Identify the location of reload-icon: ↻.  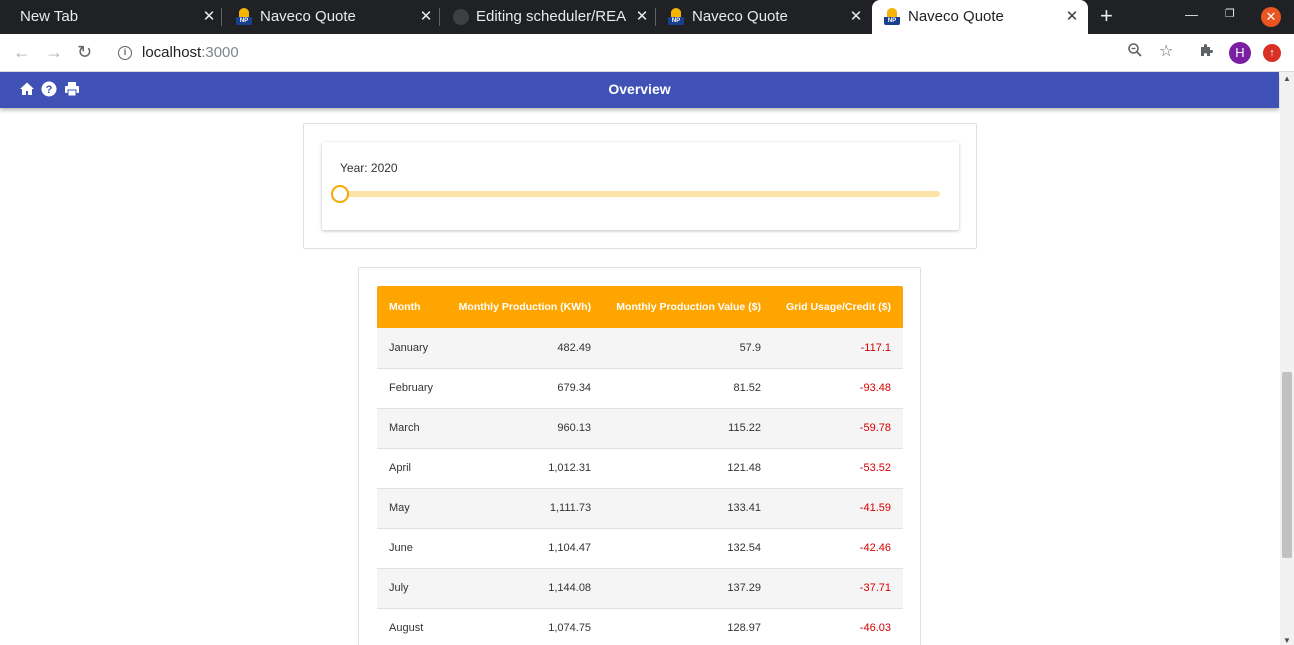
(84, 52).